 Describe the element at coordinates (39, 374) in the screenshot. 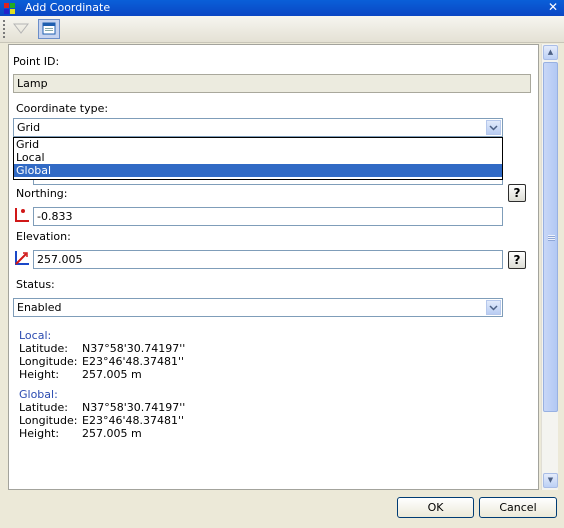

I see `local-height-label: Height:` at that location.